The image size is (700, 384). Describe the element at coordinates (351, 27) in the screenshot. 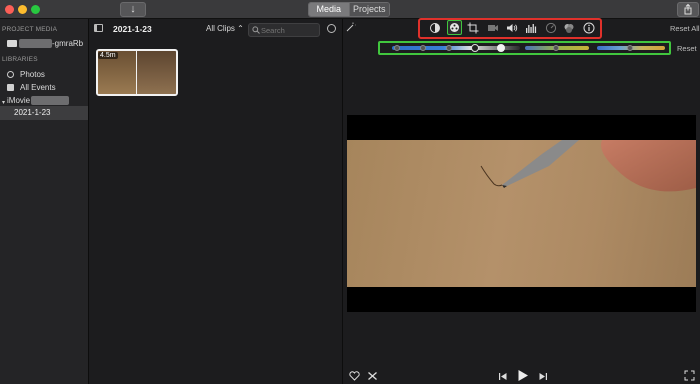

I see `magic-wand-icon` at that location.